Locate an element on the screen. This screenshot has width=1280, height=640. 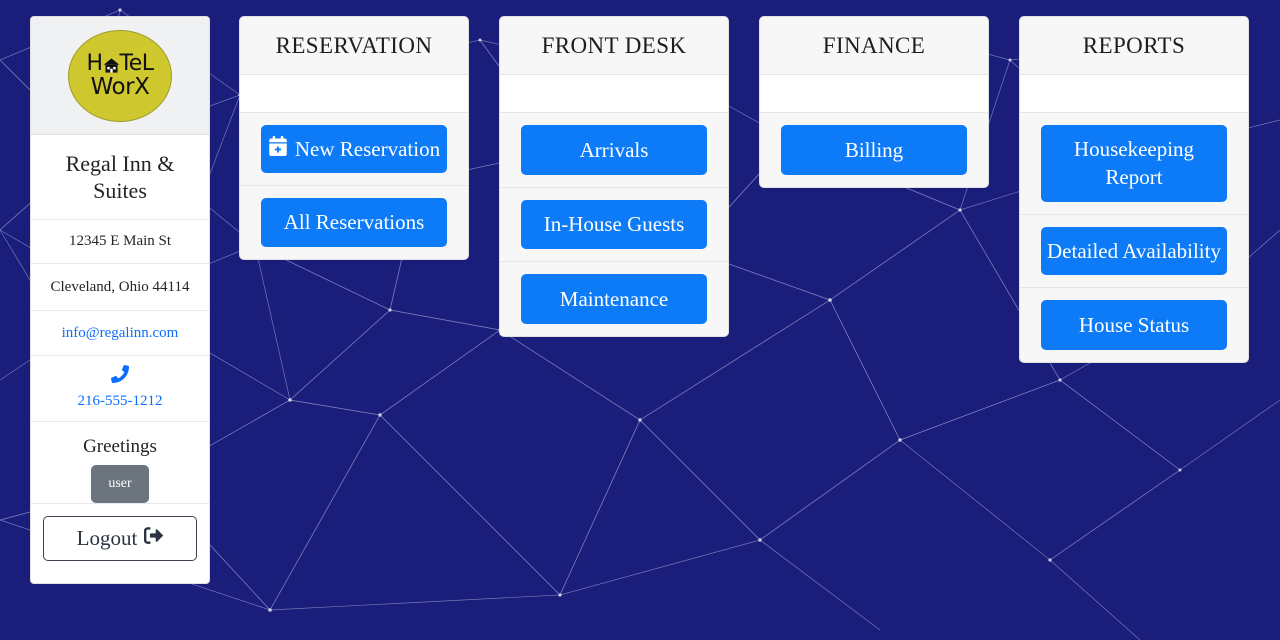
button-label: Housekeeping Report is located at coordinates (1134, 163).